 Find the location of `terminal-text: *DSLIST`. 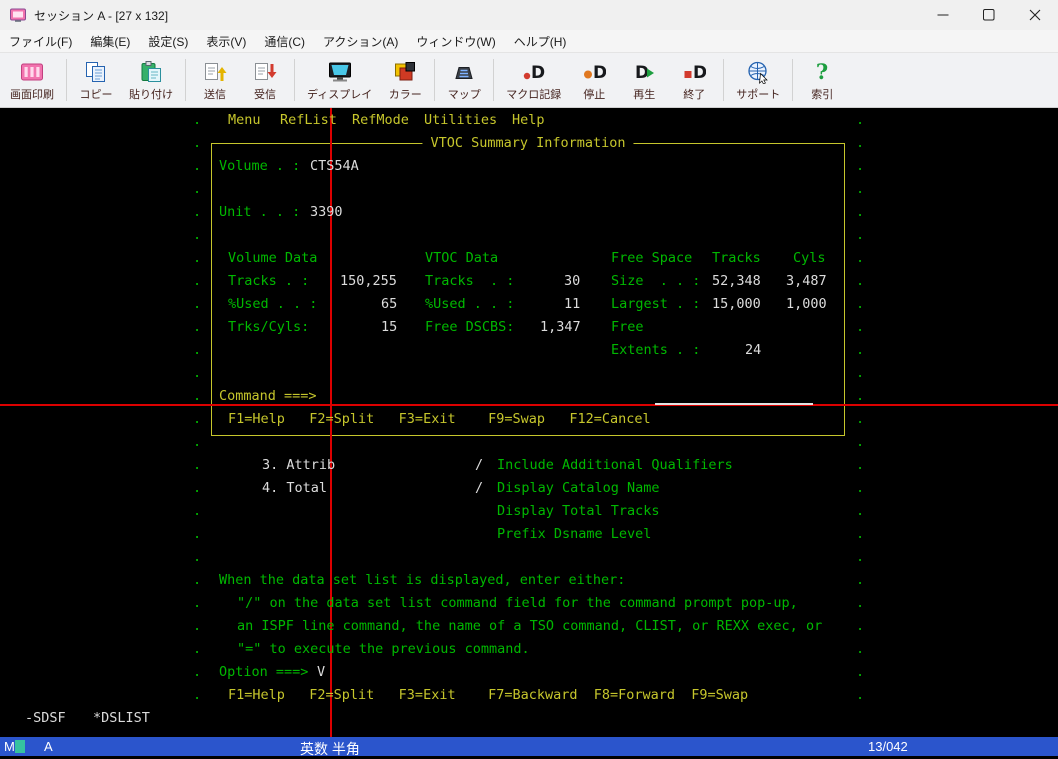

terminal-text: *DSLIST is located at coordinates (121, 718).